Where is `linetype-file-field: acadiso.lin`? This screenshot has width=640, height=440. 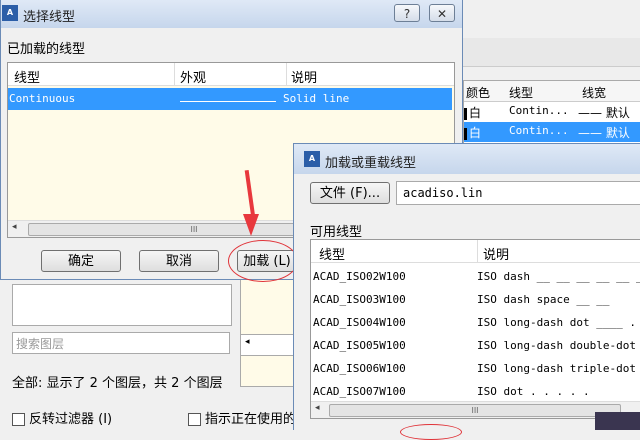 linetype-file-field: acadiso.lin is located at coordinates (518, 193).